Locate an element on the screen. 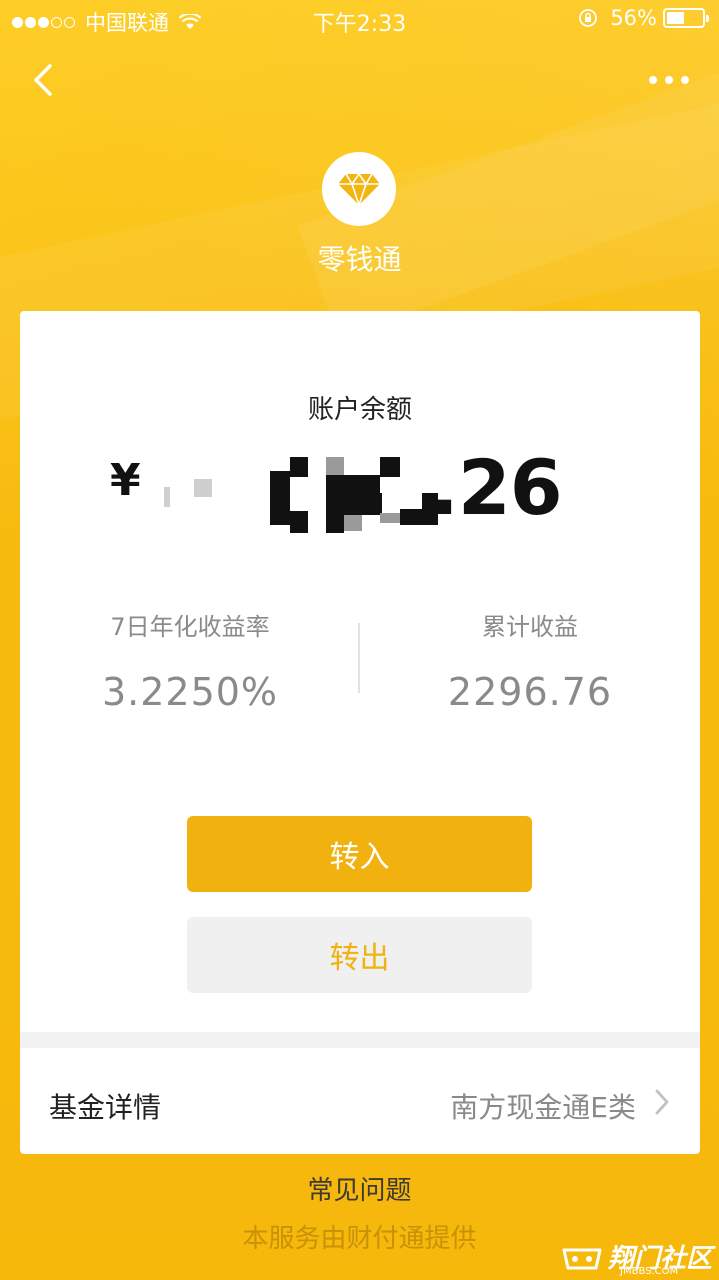 The height and width of the screenshot is (1280, 719). transfer-out-button: 转出 is located at coordinates (359, 955).